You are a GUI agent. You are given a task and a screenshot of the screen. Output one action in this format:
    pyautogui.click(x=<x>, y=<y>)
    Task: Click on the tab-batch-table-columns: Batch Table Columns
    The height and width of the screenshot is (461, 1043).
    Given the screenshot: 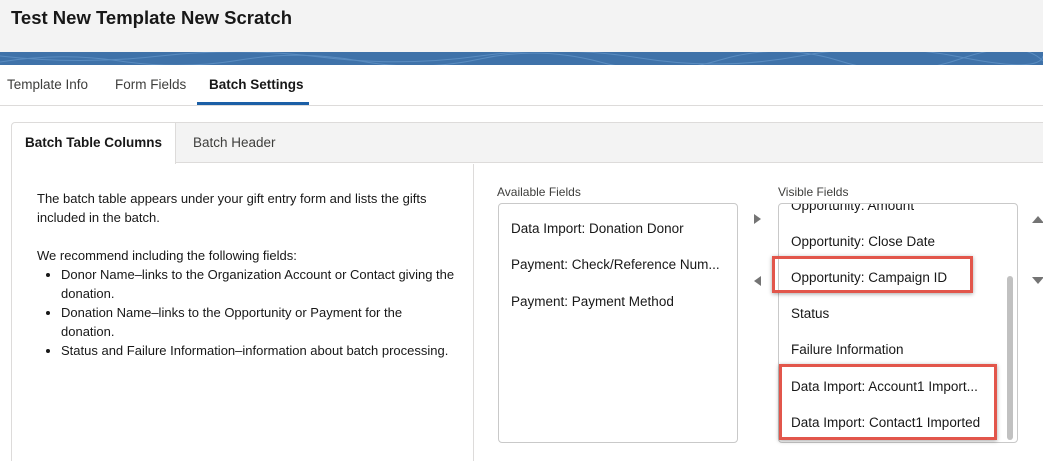 What is the action you would take?
    pyautogui.click(x=94, y=143)
    